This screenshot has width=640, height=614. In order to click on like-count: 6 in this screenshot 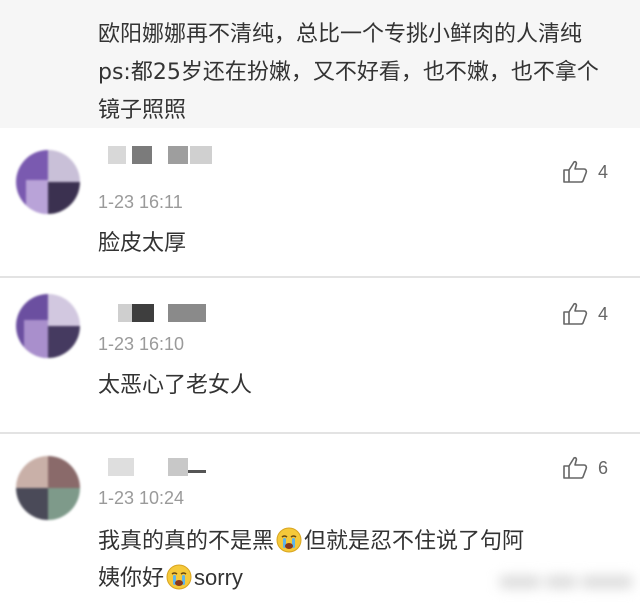, I will do `click(603, 467)`.